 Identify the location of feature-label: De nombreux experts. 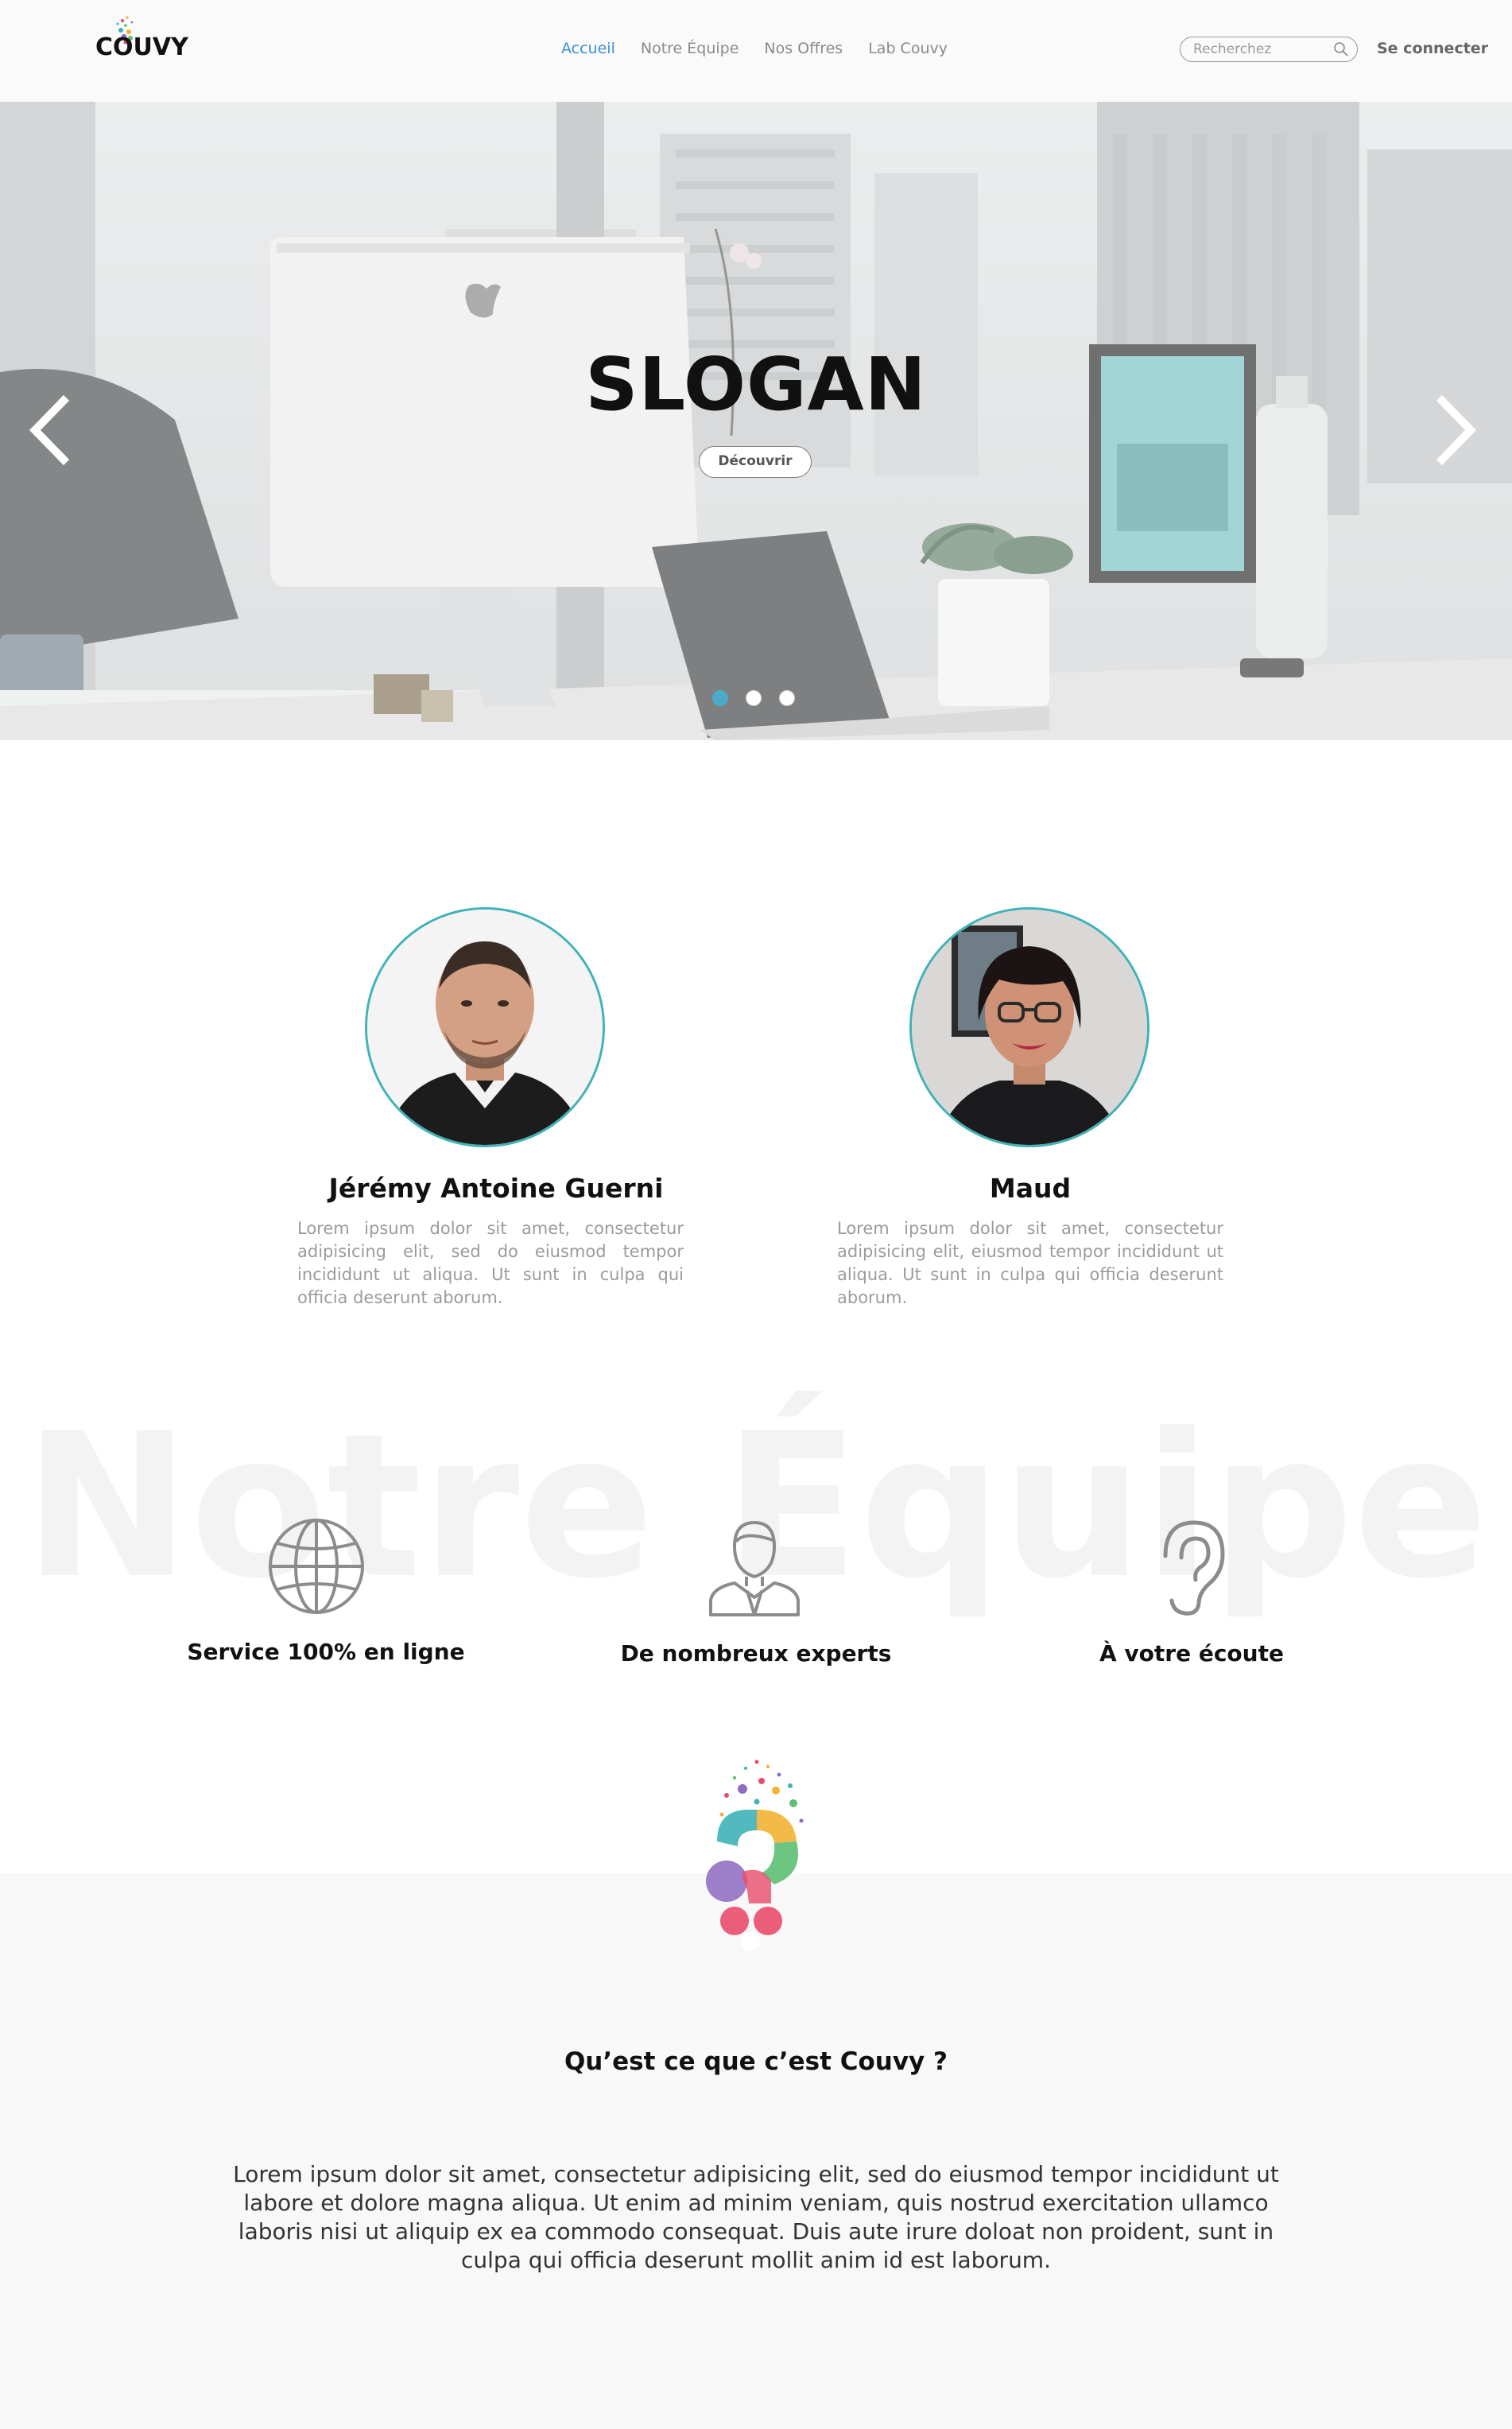
(756, 1653).